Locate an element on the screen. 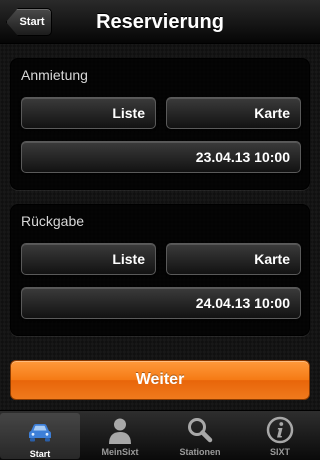  back-button: Start is located at coordinates (29, 22).